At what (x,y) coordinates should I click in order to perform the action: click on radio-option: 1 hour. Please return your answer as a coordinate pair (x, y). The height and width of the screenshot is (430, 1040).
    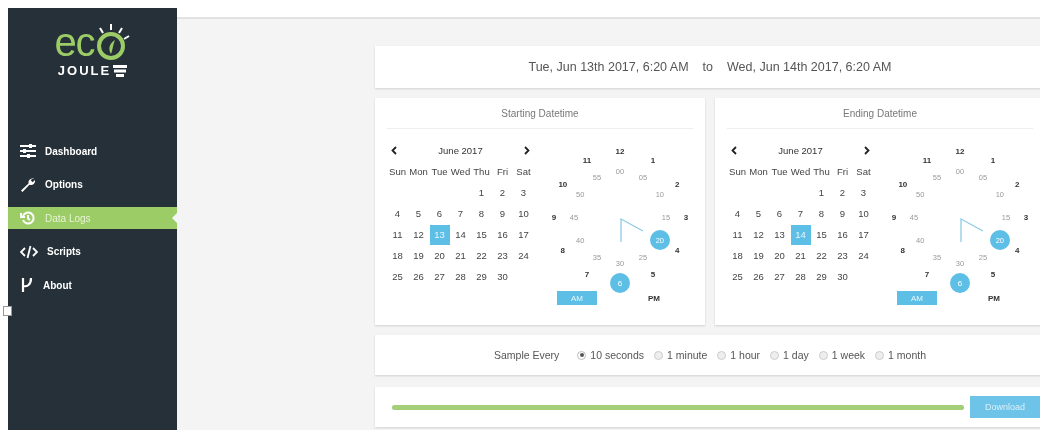
    Looking at the image, I should click on (739, 355).